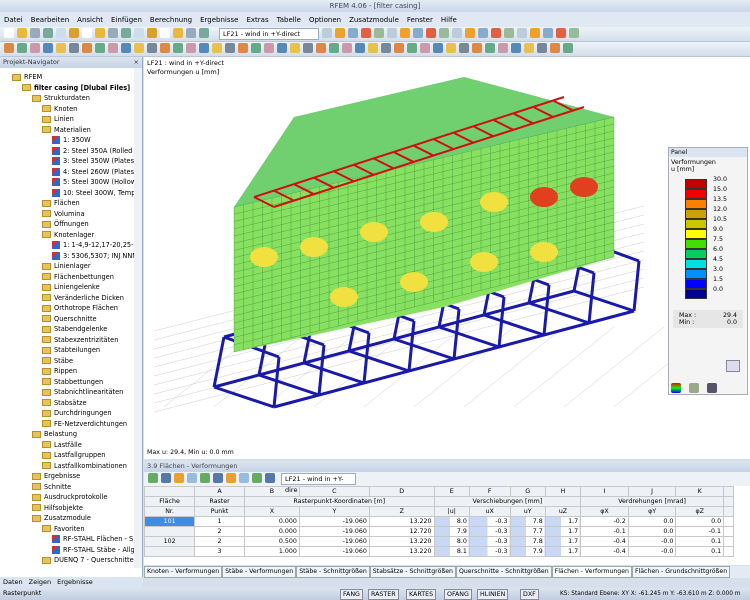 Image resolution: width=750 pixels, height=600 pixels. I want to click on tree-item: 5: Steel 300W (Hollow, so click(94, 182).